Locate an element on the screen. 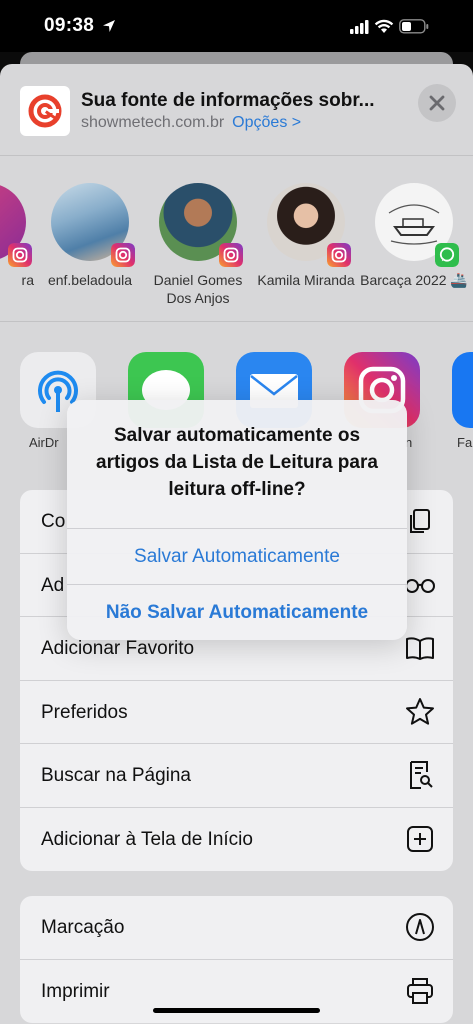 The height and width of the screenshot is (1024, 473). action-favorites: Preferidos is located at coordinates (236, 712).